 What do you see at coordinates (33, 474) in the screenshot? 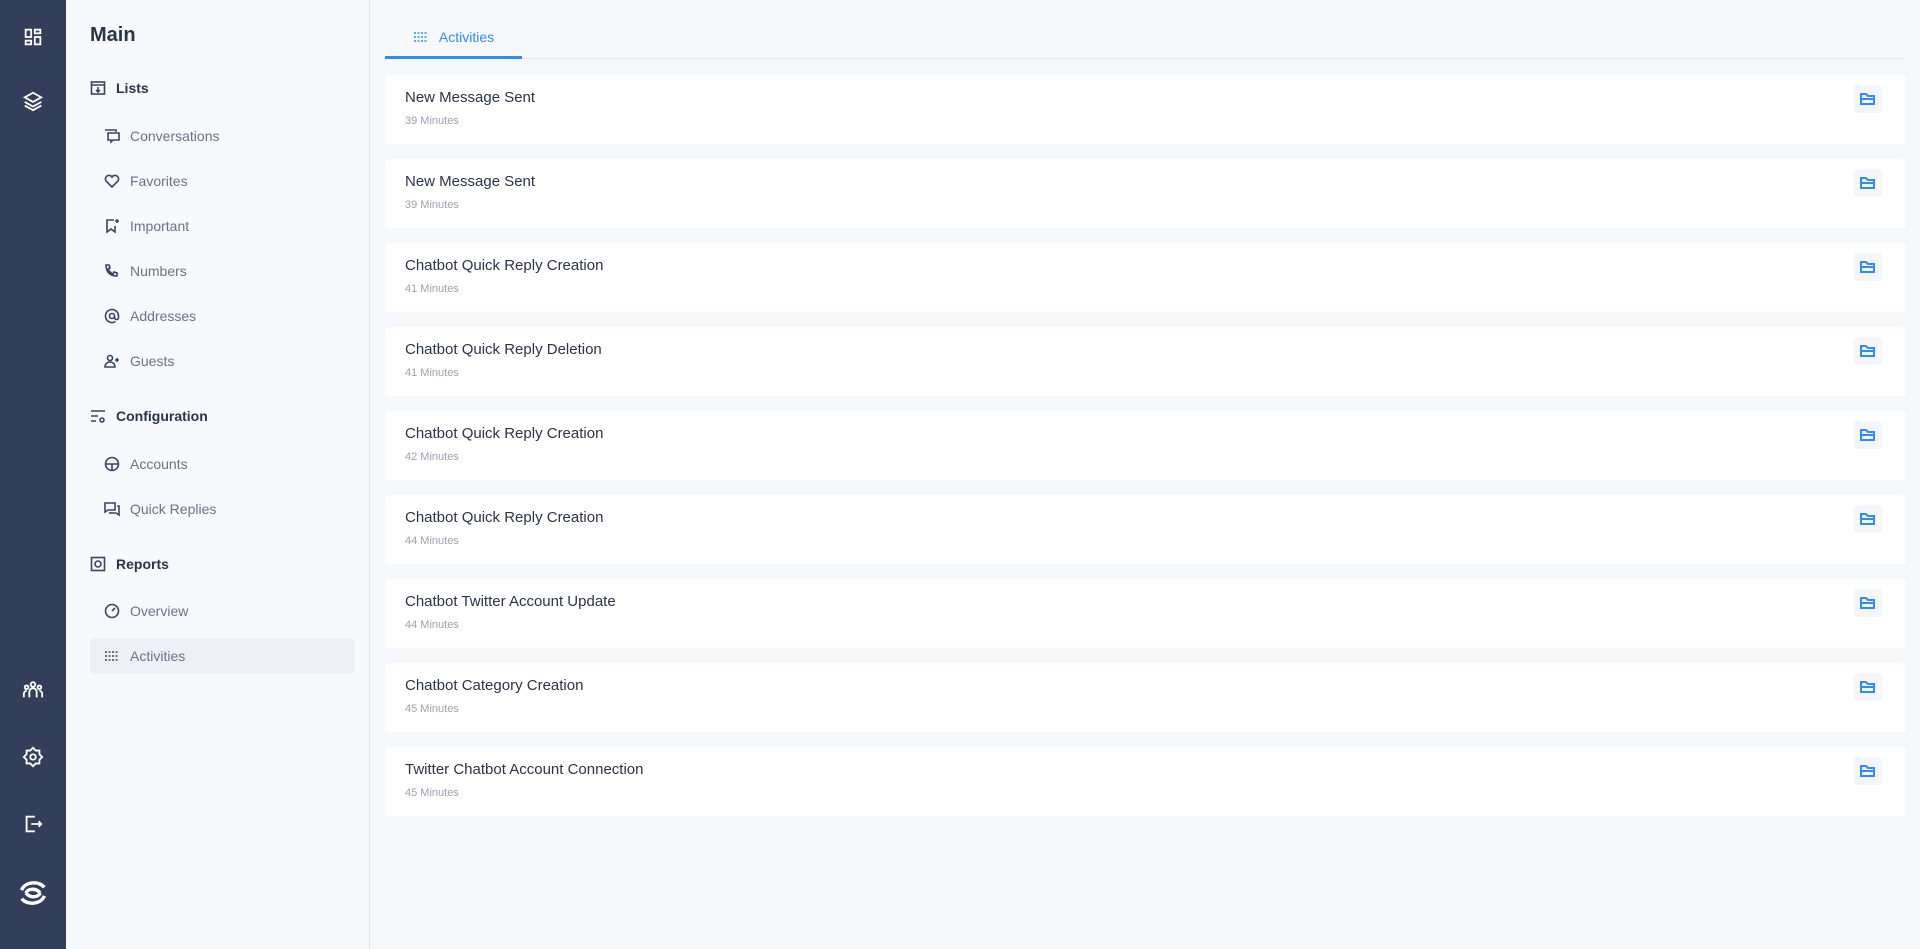
I see `icon-rail` at bounding box center [33, 474].